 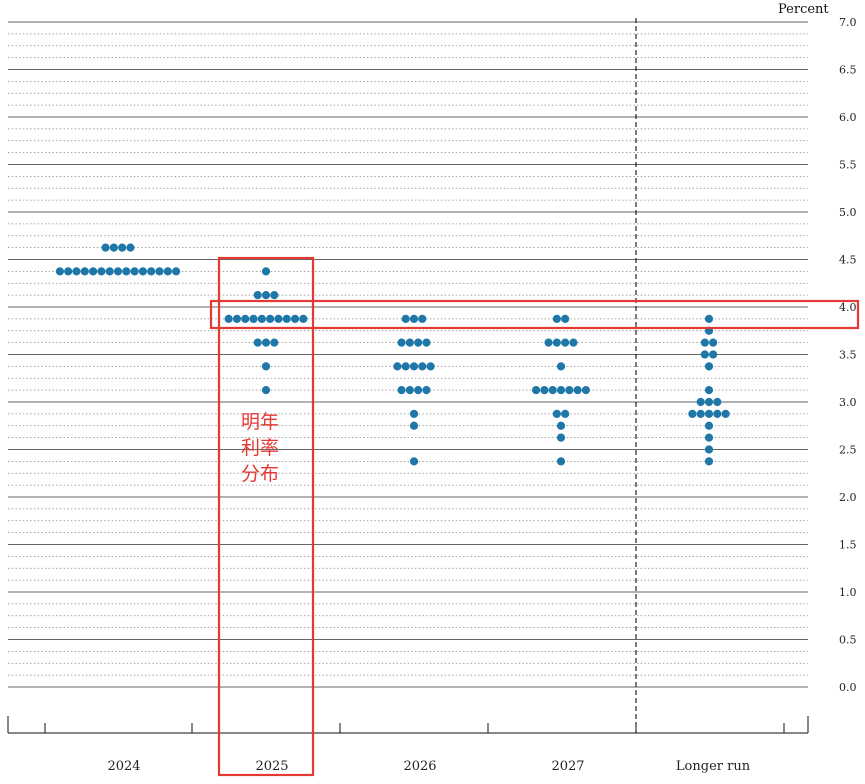 What do you see at coordinates (534, 314) in the screenshot?
I see `row-highlight-box` at bounding box center [534, 314].